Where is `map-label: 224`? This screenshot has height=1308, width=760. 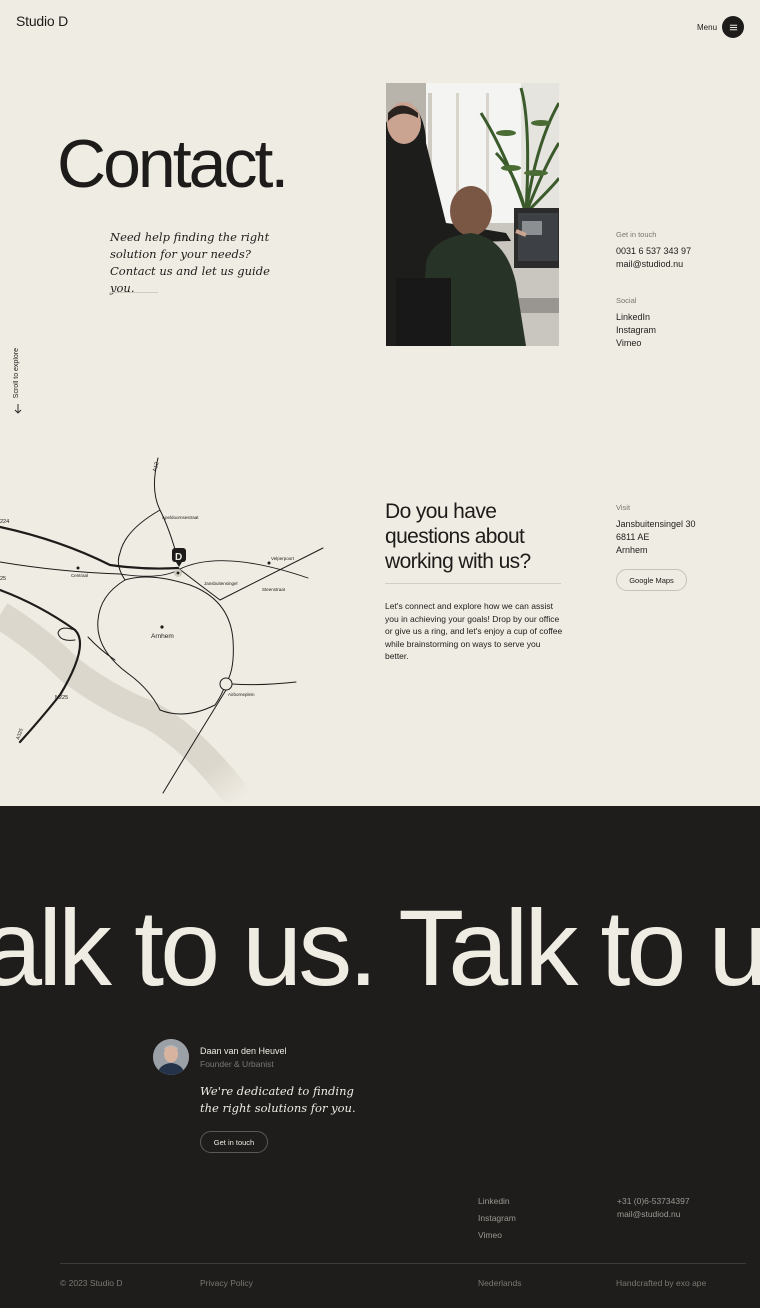
map-label: 224 is located at coordinates (4, 522).